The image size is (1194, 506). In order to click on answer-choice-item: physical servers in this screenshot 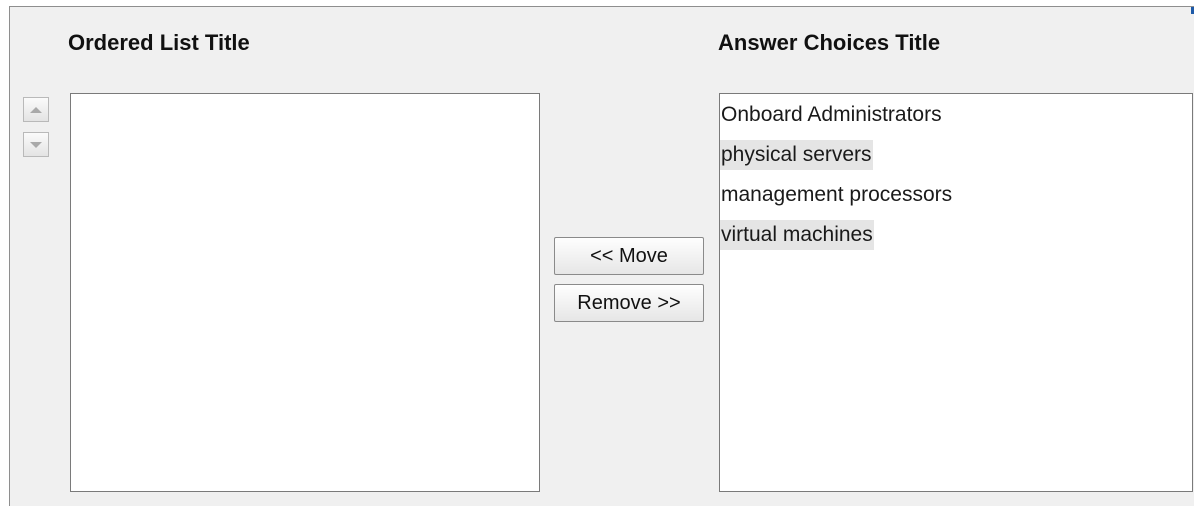, I will do `click(796, 155)`.